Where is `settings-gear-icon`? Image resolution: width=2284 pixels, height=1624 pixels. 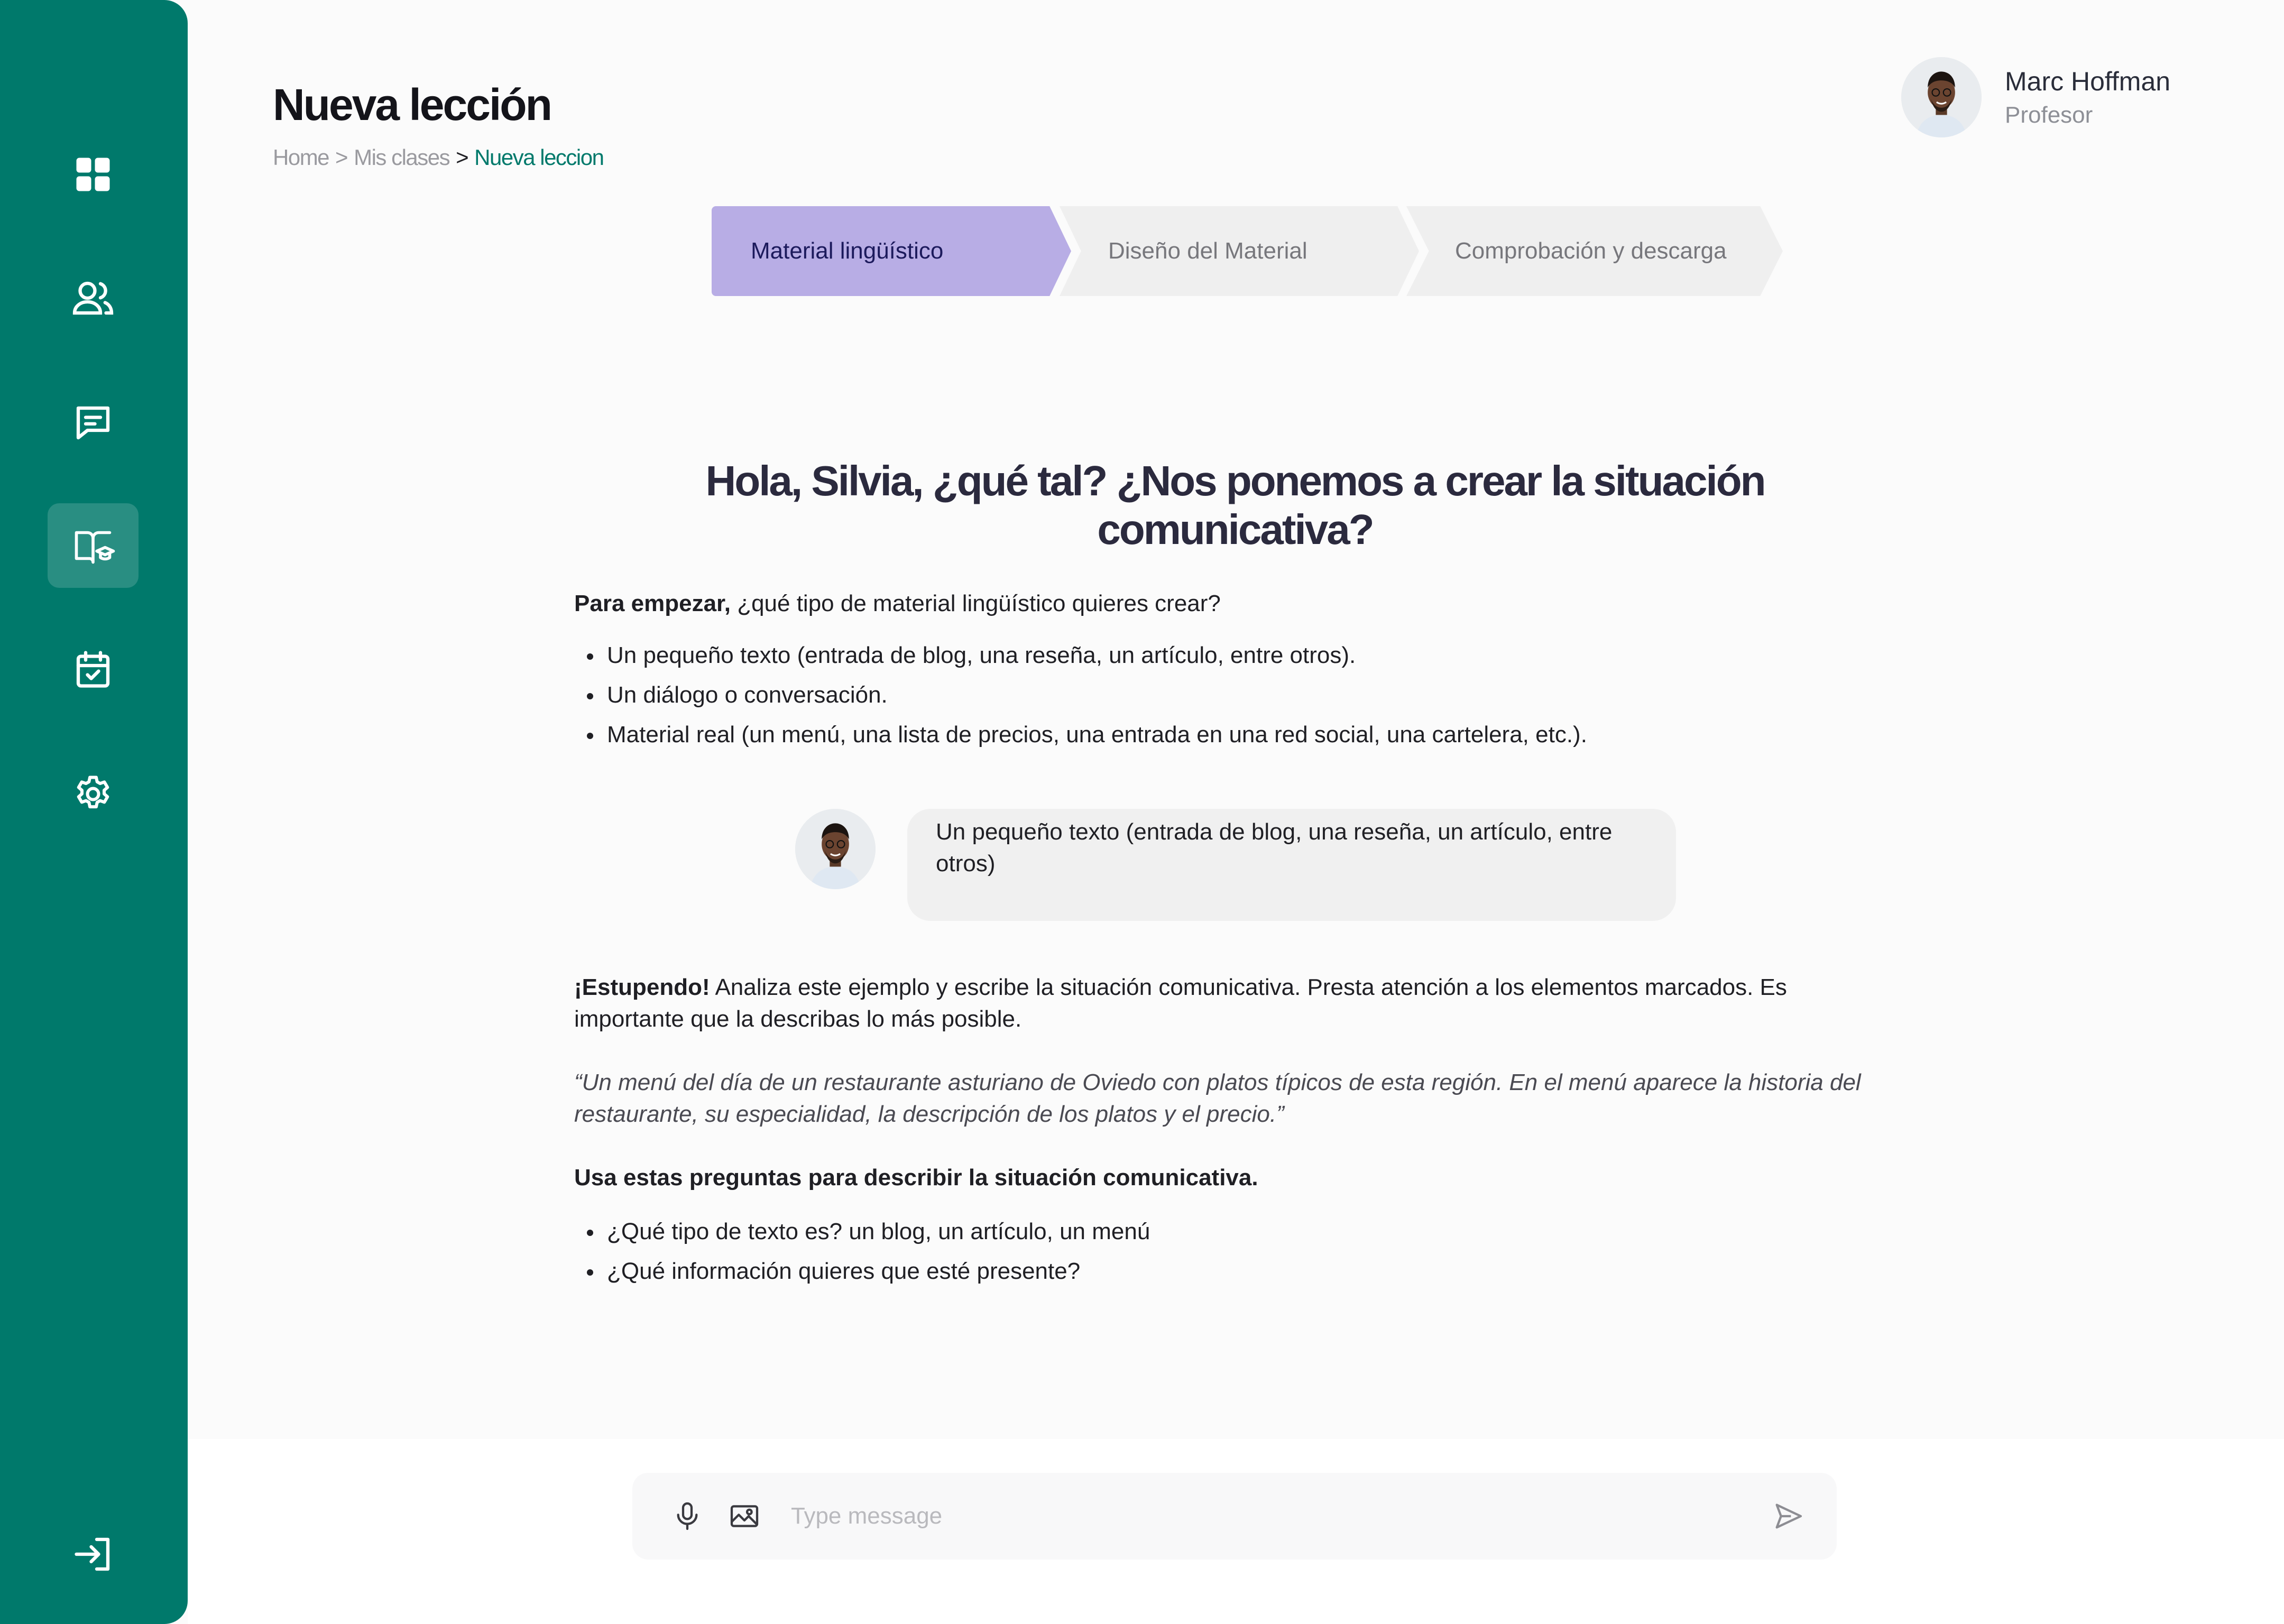 settings-gear-icon is located at coordinates (93, 792).